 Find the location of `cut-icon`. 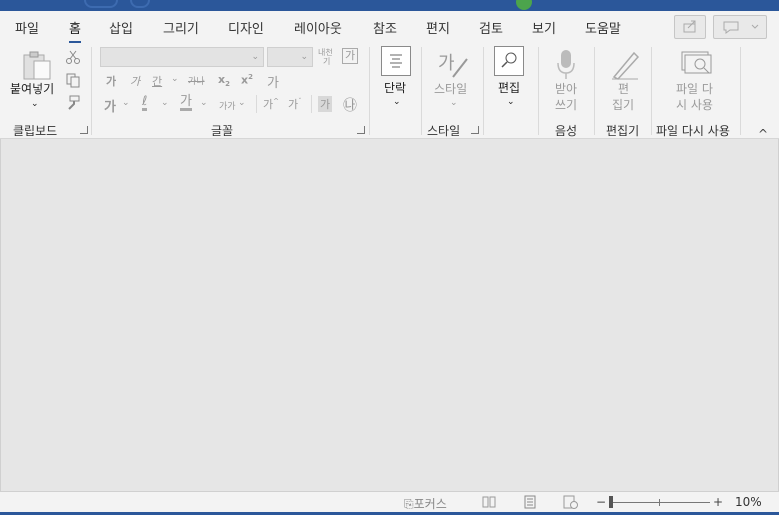

cut-icon is located at coordinates (73, 57).